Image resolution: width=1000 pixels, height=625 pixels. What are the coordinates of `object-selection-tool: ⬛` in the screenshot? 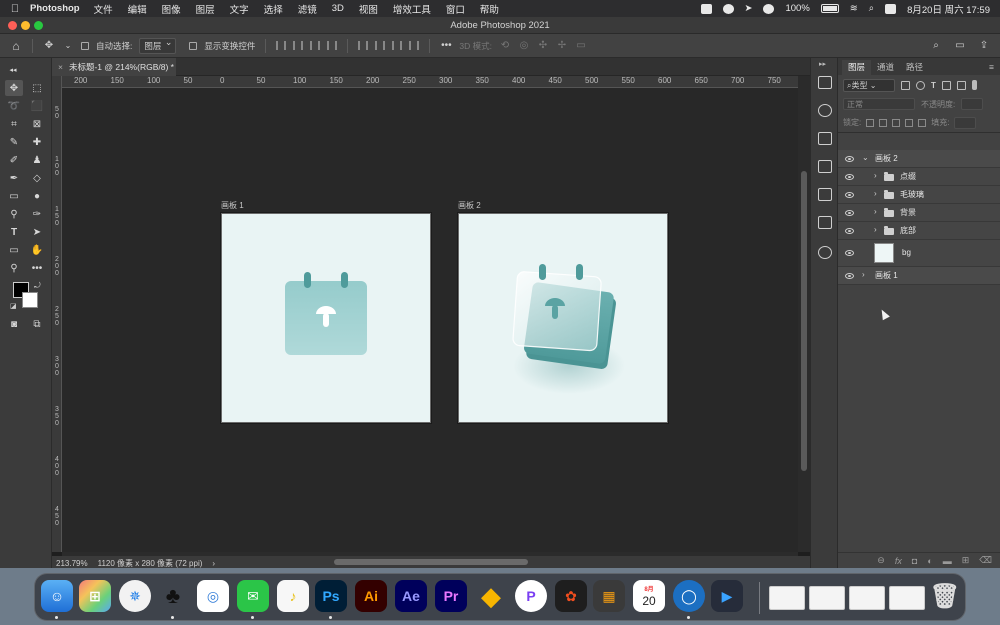 It's located at (37, 106).